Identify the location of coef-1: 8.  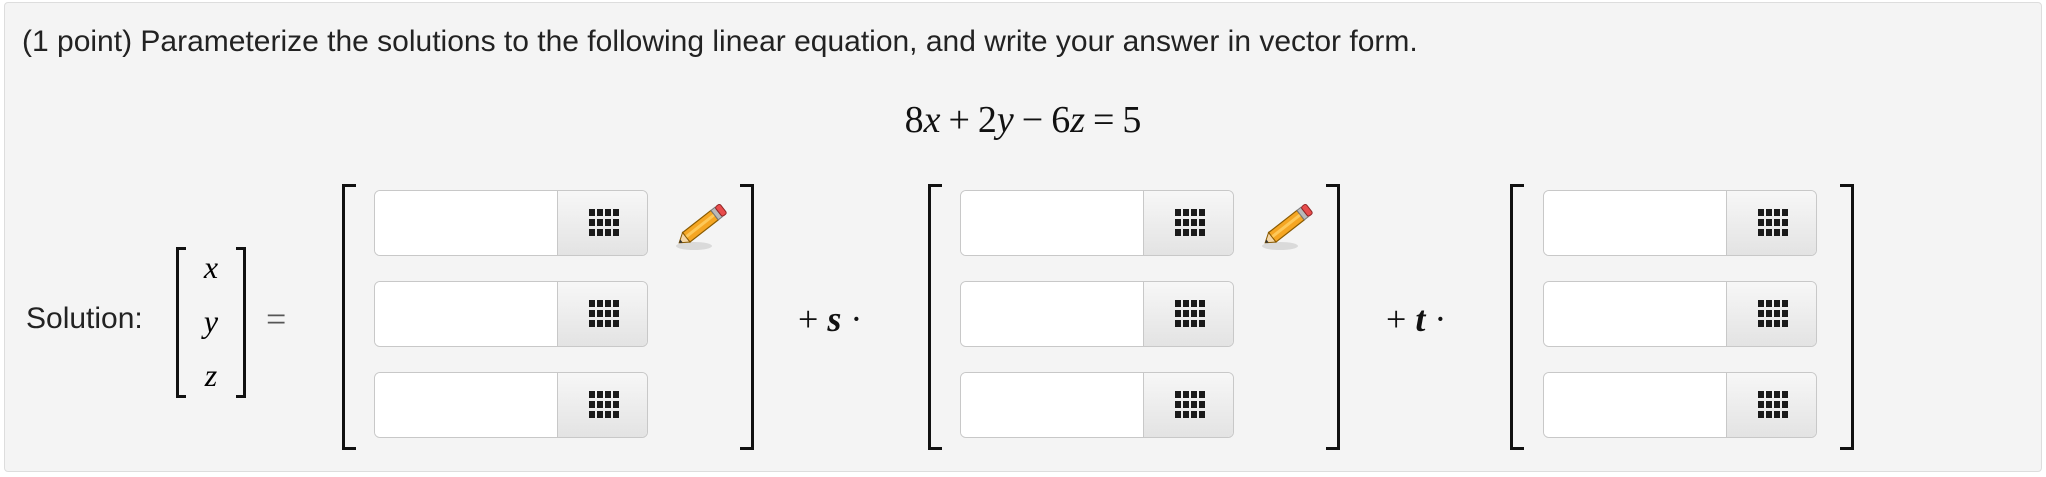
(914, 120).